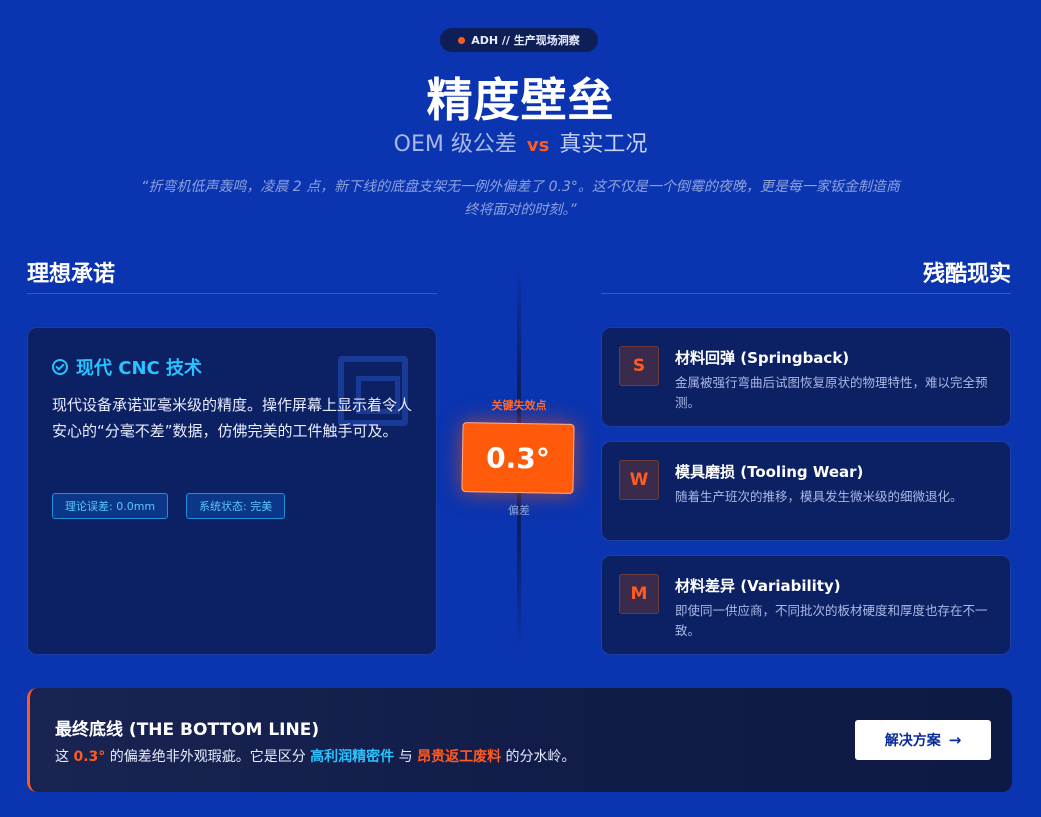 Image resolution: width=1041 pixels, height=817 pixels. What do you see at coordinates (455, 144) in the screenshot?
I see `subtitle-left: OEM 级公差` at bounding box center [455, 144].